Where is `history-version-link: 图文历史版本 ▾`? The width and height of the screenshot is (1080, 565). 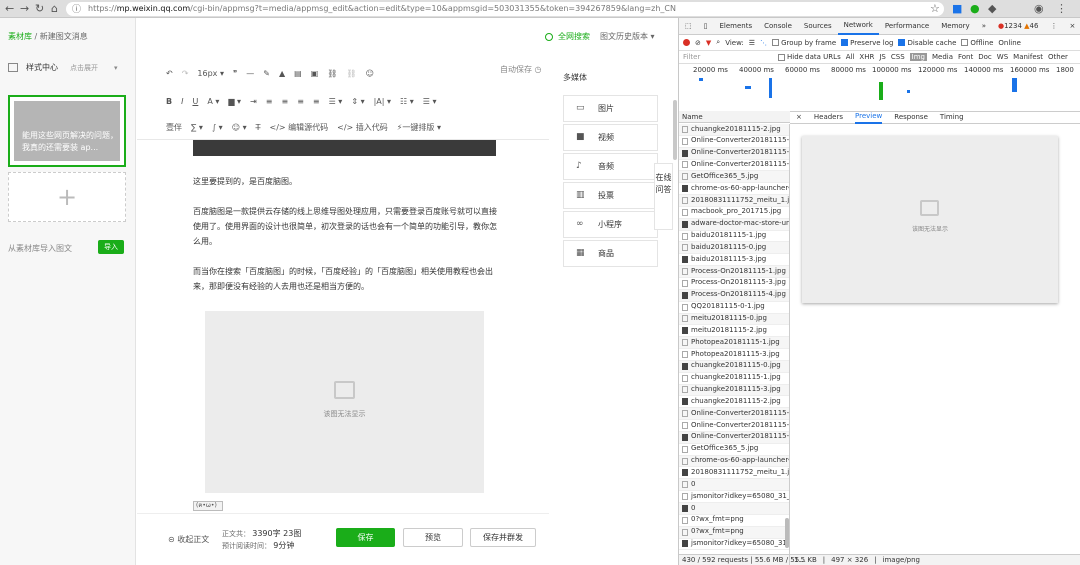
history-version-link: 图文历史版本 ▾ is located at coordinates (627, 36).